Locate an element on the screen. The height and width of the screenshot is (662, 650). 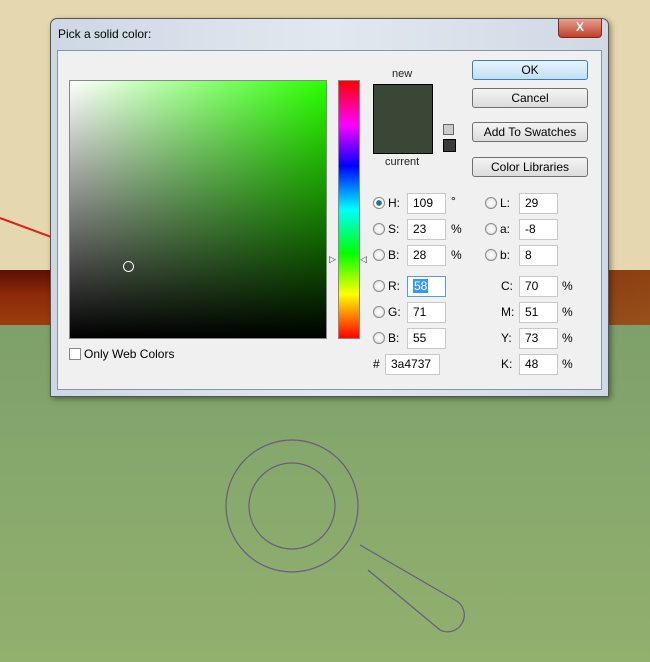
hue-input: 109 is located at coordinates (426, 203).